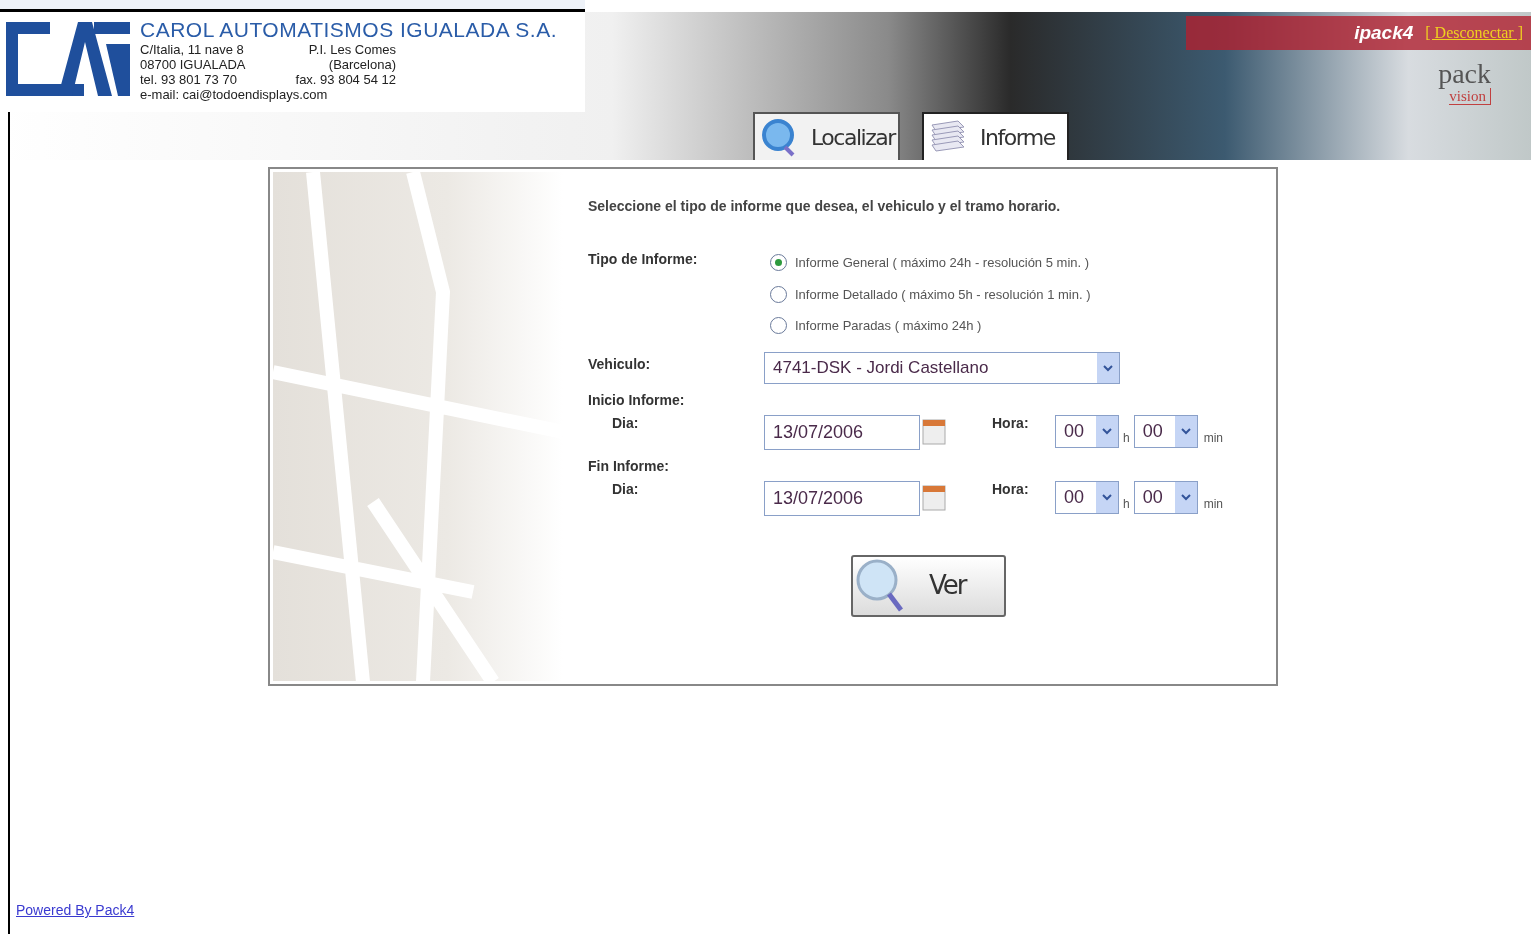  Describe the element at coordinates (620, 364) in the screenshot. I see `field-label: Vehiculo:` at that location.